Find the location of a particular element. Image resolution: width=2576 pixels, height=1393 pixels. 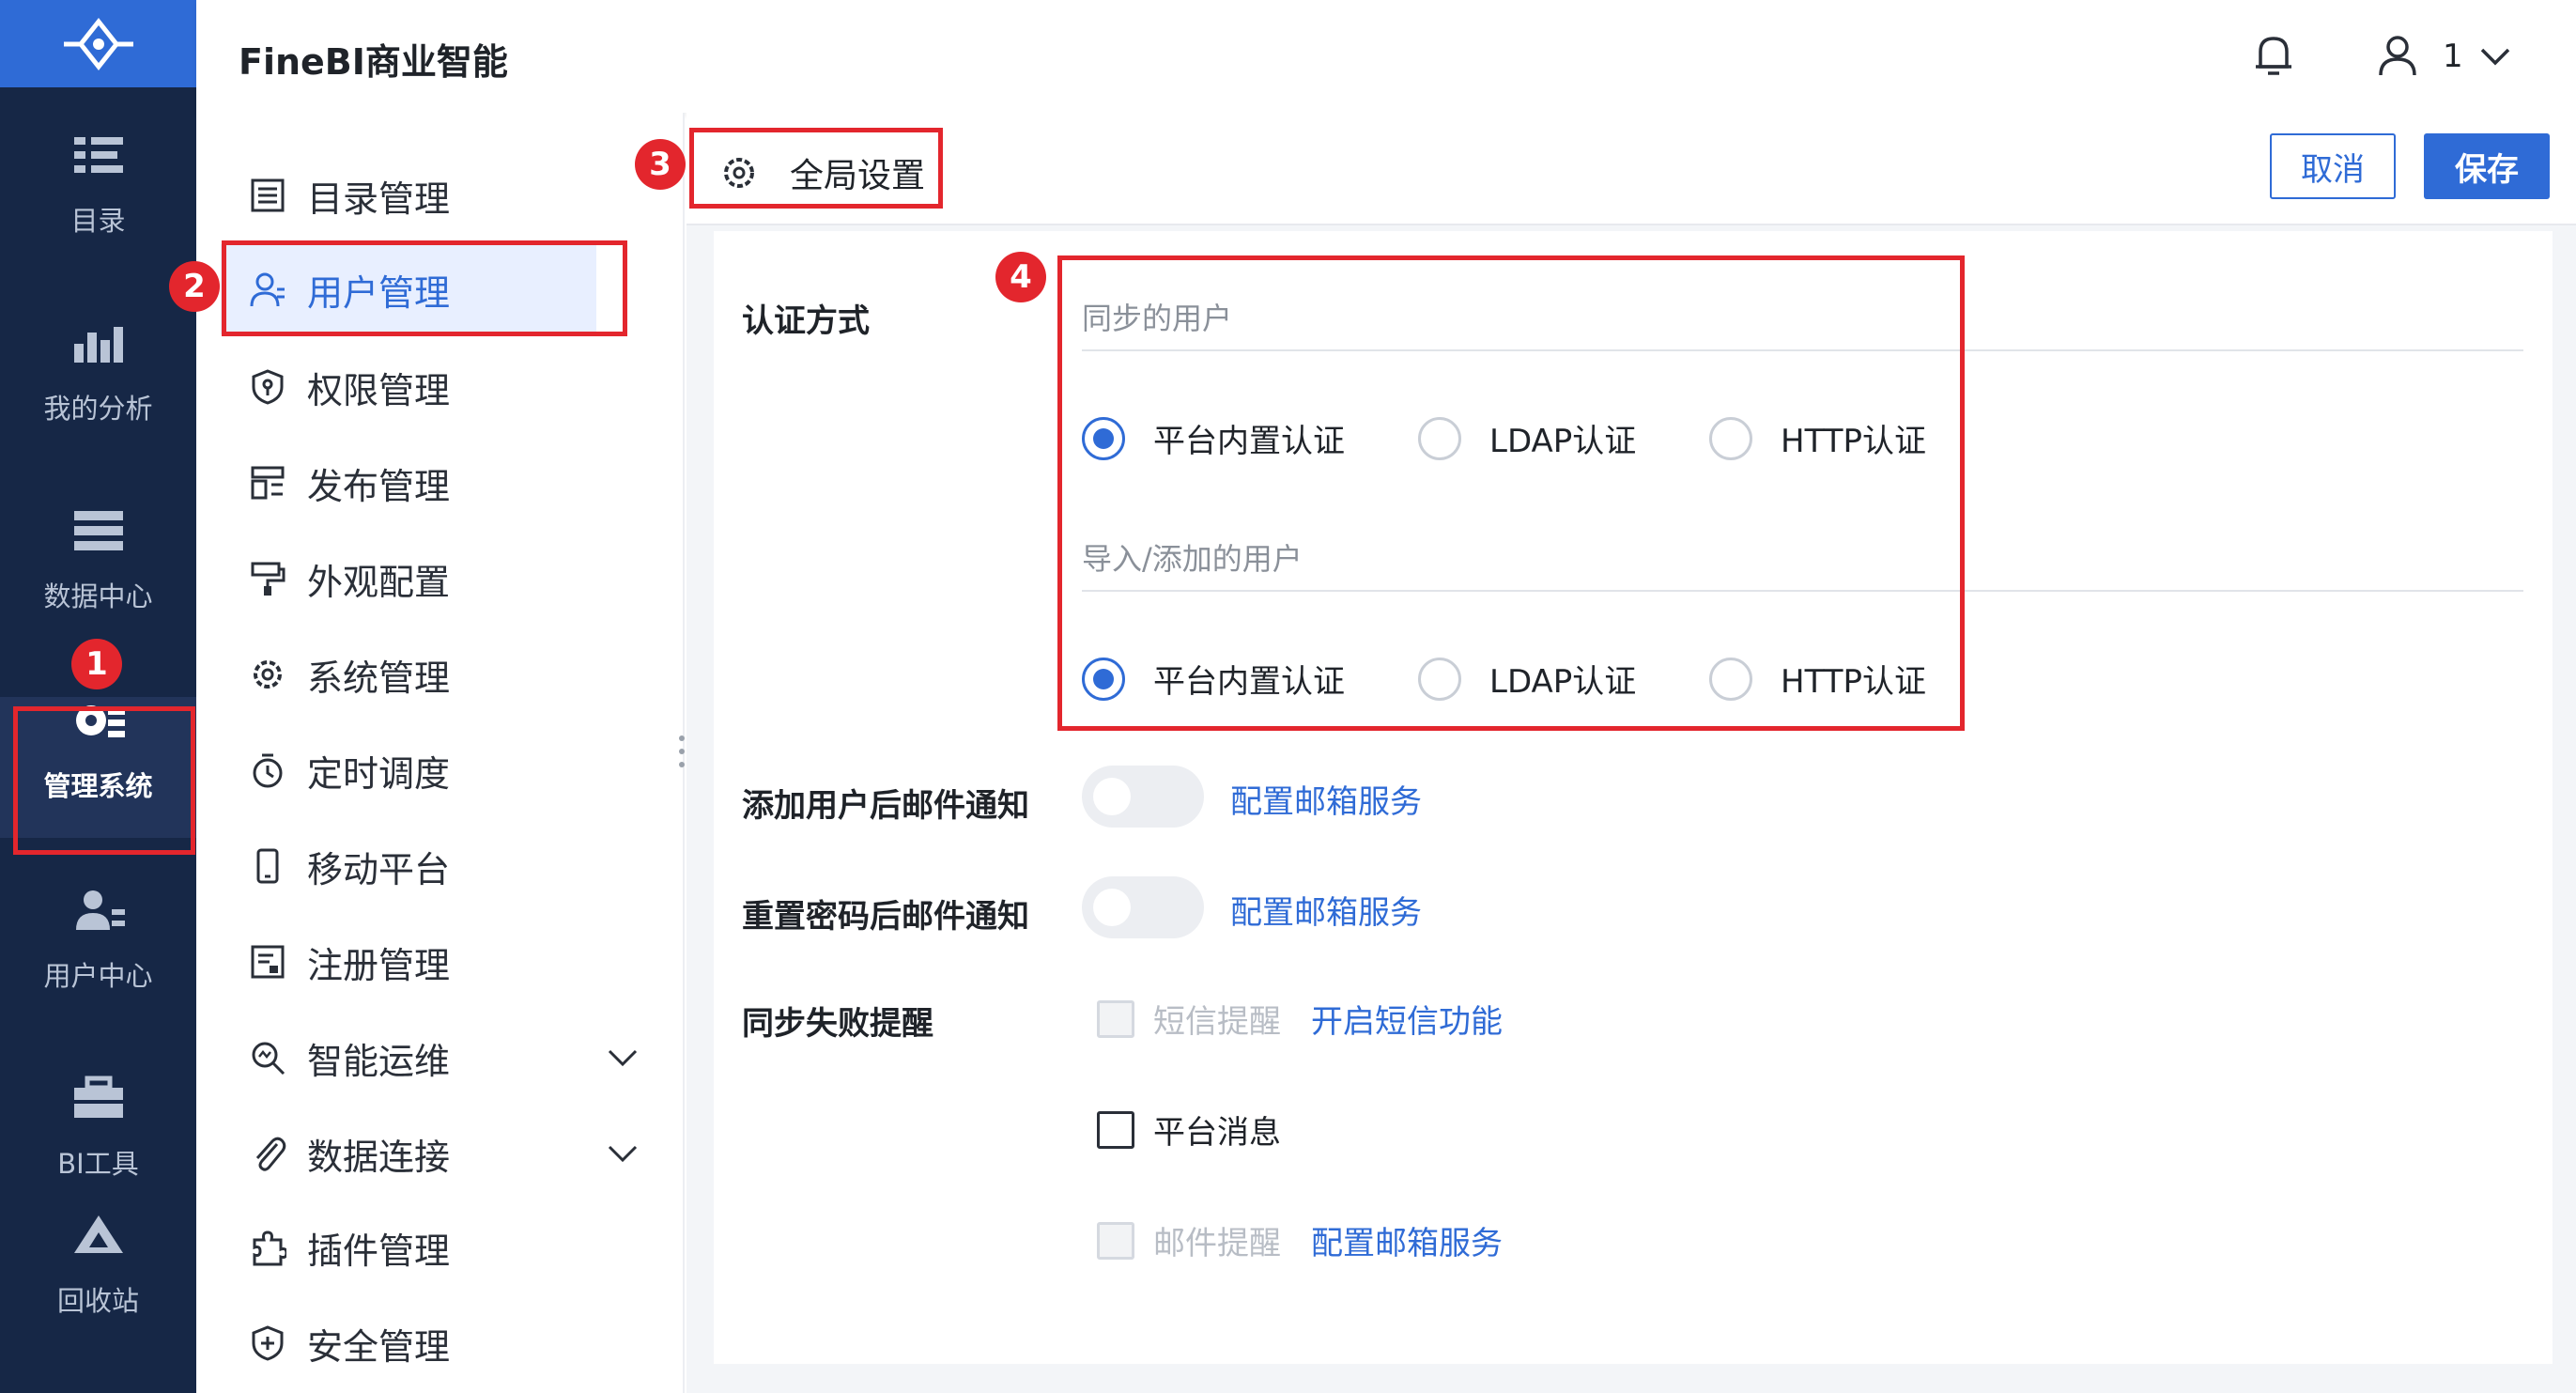

rail-item-label: 回收站 is located at coordinates (97, 1301).